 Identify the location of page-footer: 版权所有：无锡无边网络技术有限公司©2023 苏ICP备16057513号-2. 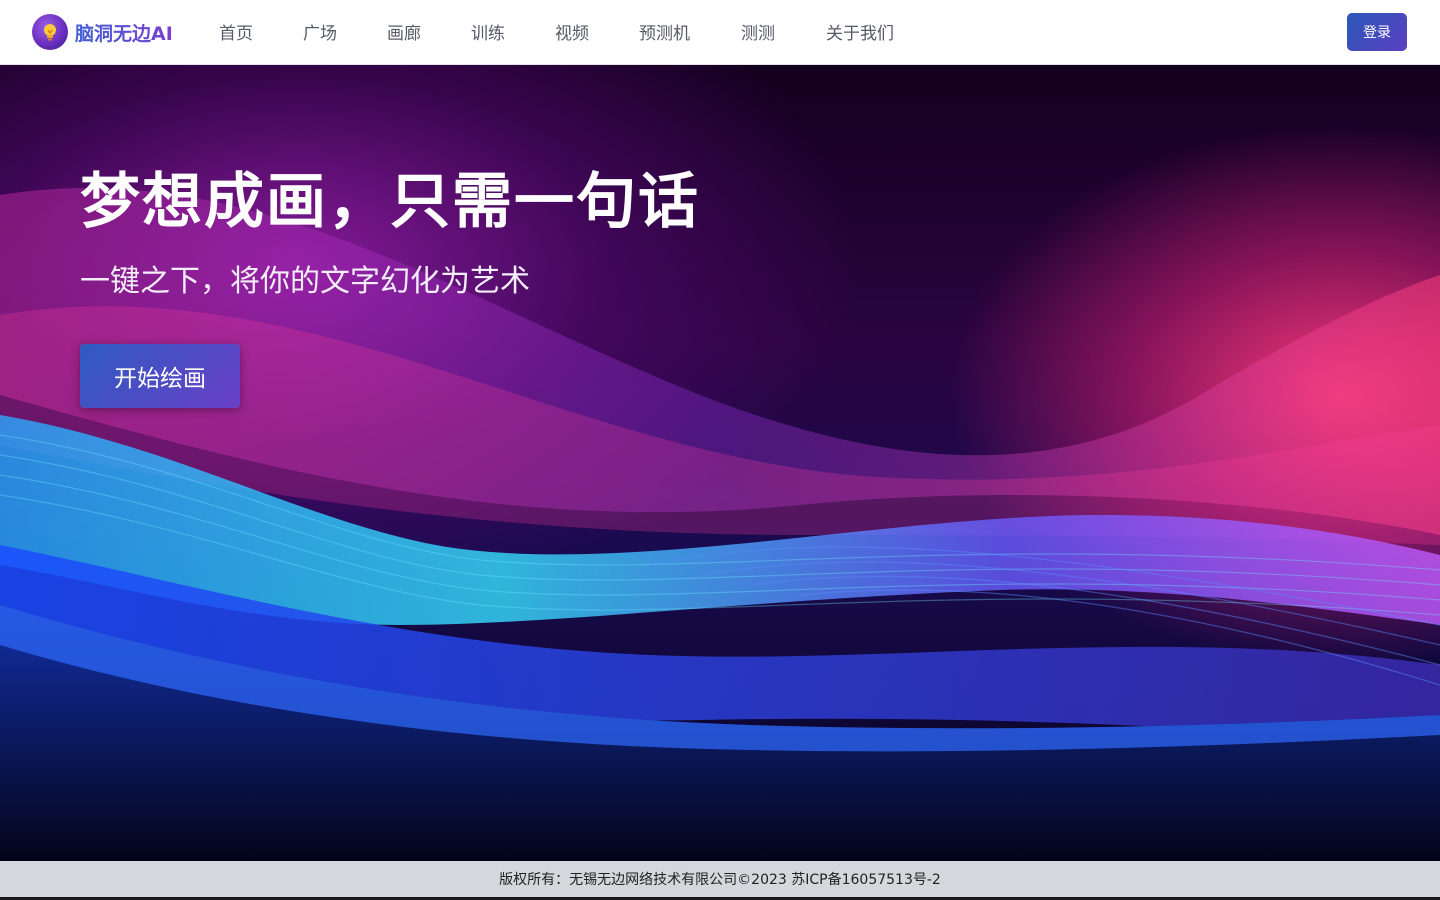
(720, 879).